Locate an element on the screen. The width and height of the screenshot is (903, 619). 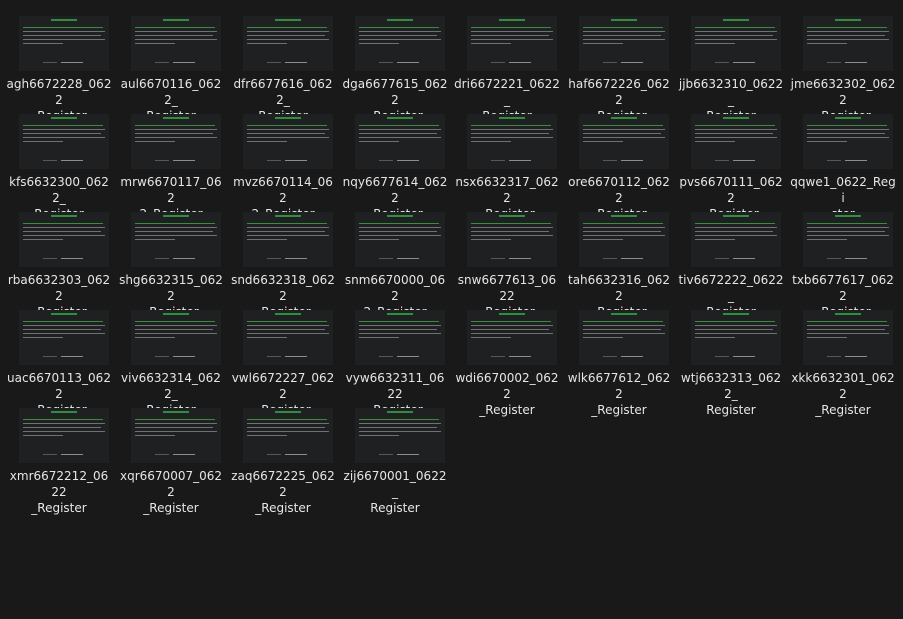
file-item: mvz6670114_0622_Register is located at coordinates (282, 167).